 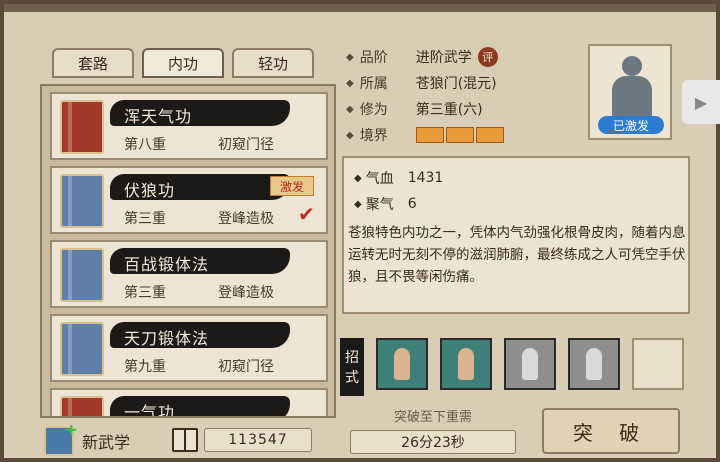 I want to click on rank-row: ◆ 品阶 进阶武学 评, so click(x=426, y=57).